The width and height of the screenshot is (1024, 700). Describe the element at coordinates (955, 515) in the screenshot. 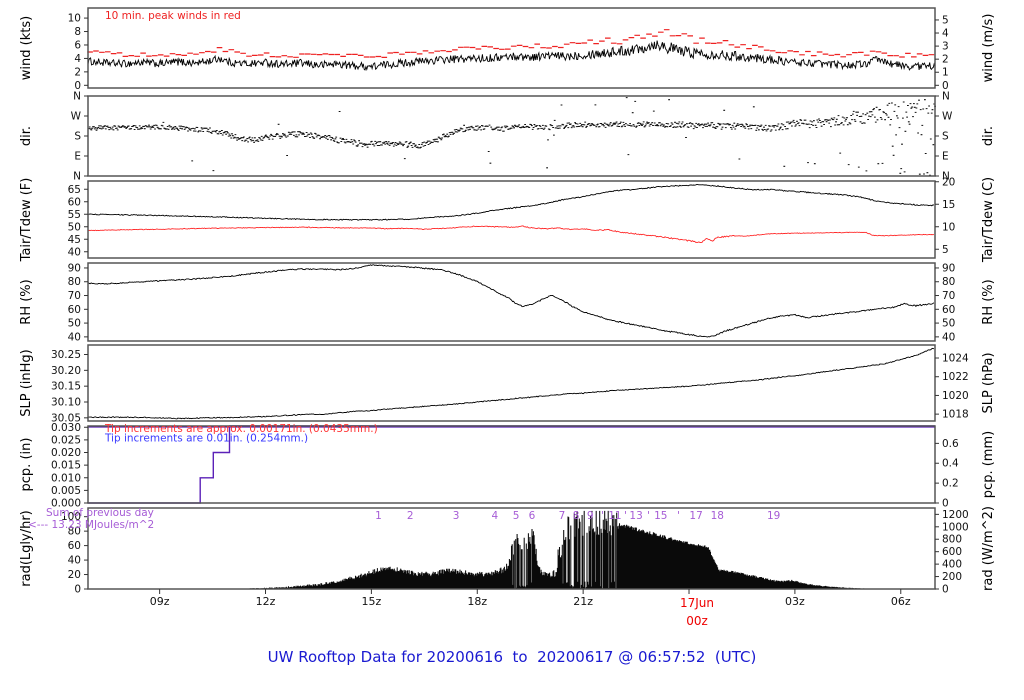

I see `right-tick-label: 1200` at that location.